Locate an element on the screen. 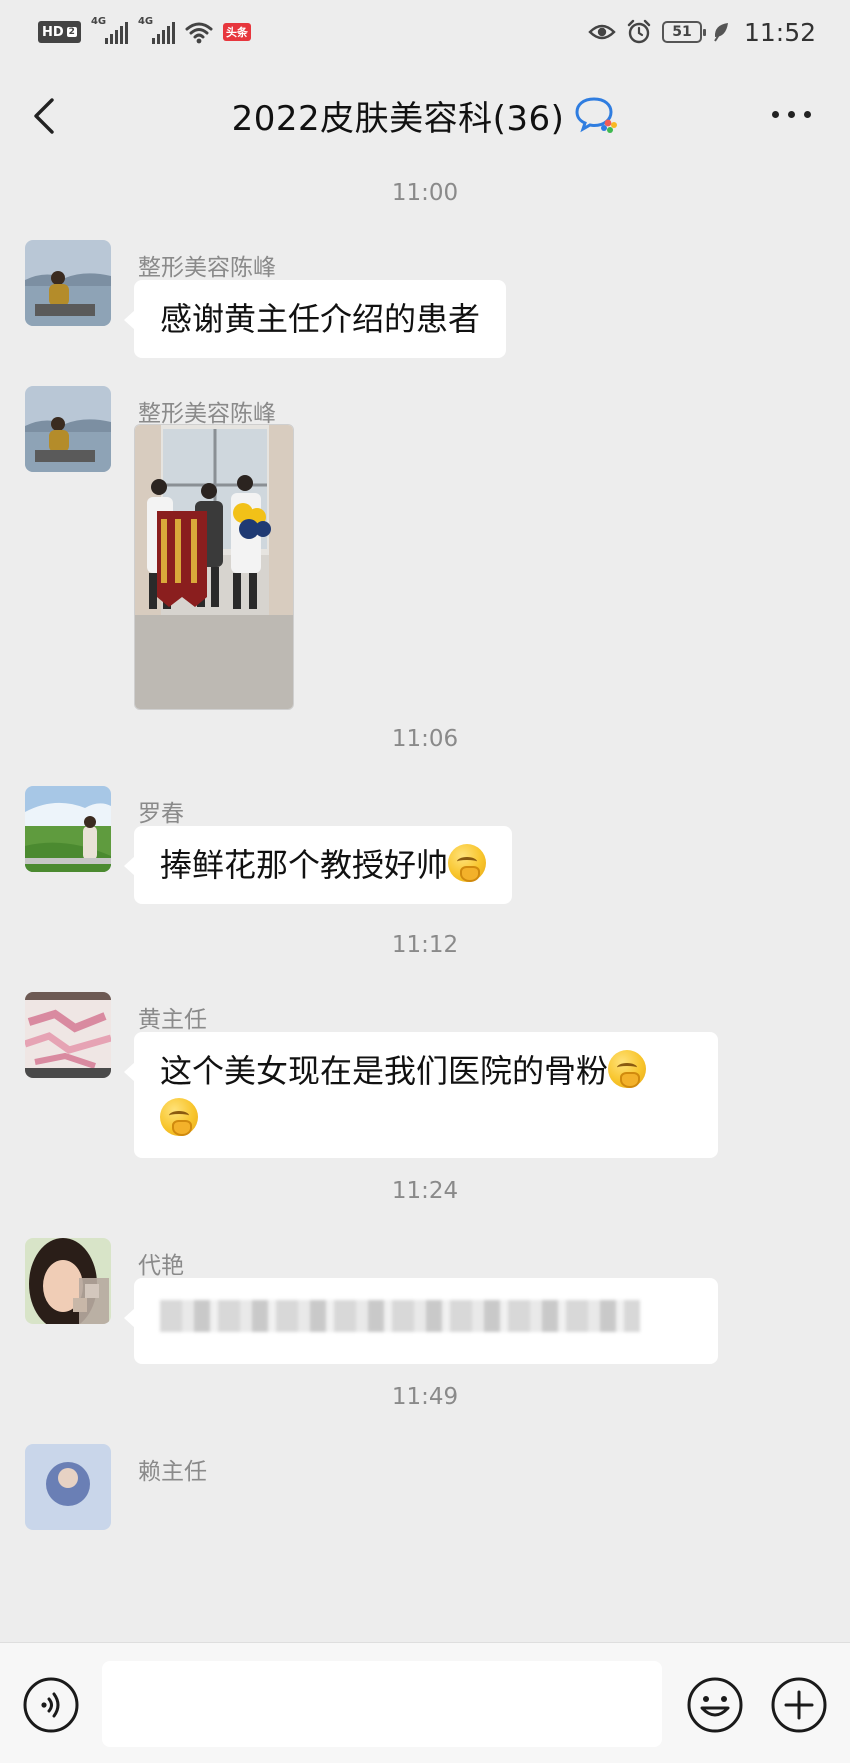 Image resolution: width=850 pixels, height=1763 pixels. timestamp: 11:00 is located at coordinates (425, 193).